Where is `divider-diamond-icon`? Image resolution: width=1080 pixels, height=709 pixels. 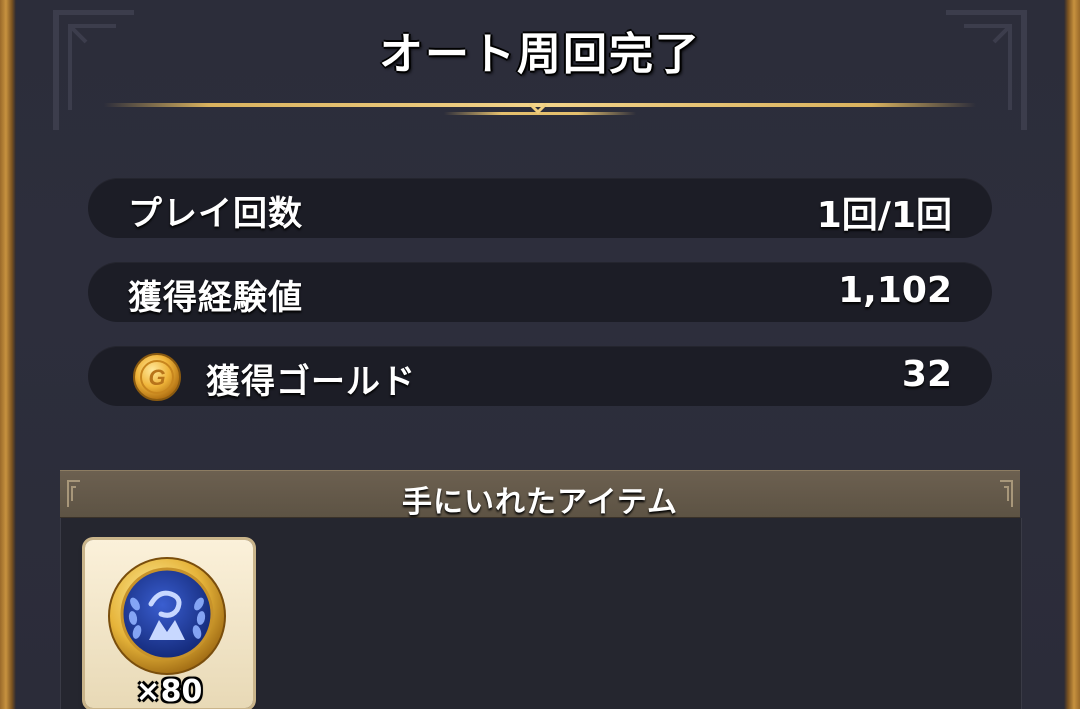
divider-diamond-icon is located at coordinates (538, 108).